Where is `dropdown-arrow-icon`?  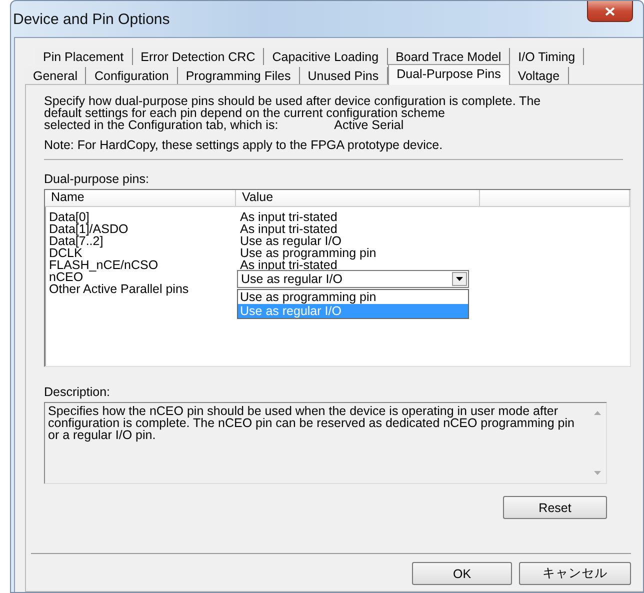
dropdown-arrow-icon is located at coordinates (459, 279).